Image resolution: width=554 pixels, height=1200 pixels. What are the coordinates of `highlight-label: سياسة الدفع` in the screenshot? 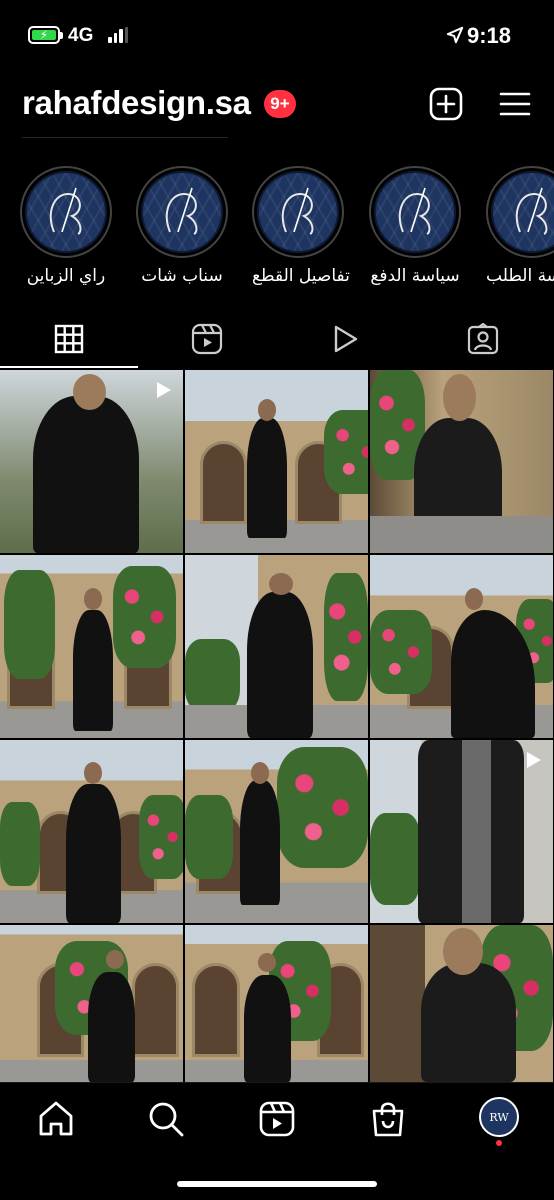 It's located at (415, 276).